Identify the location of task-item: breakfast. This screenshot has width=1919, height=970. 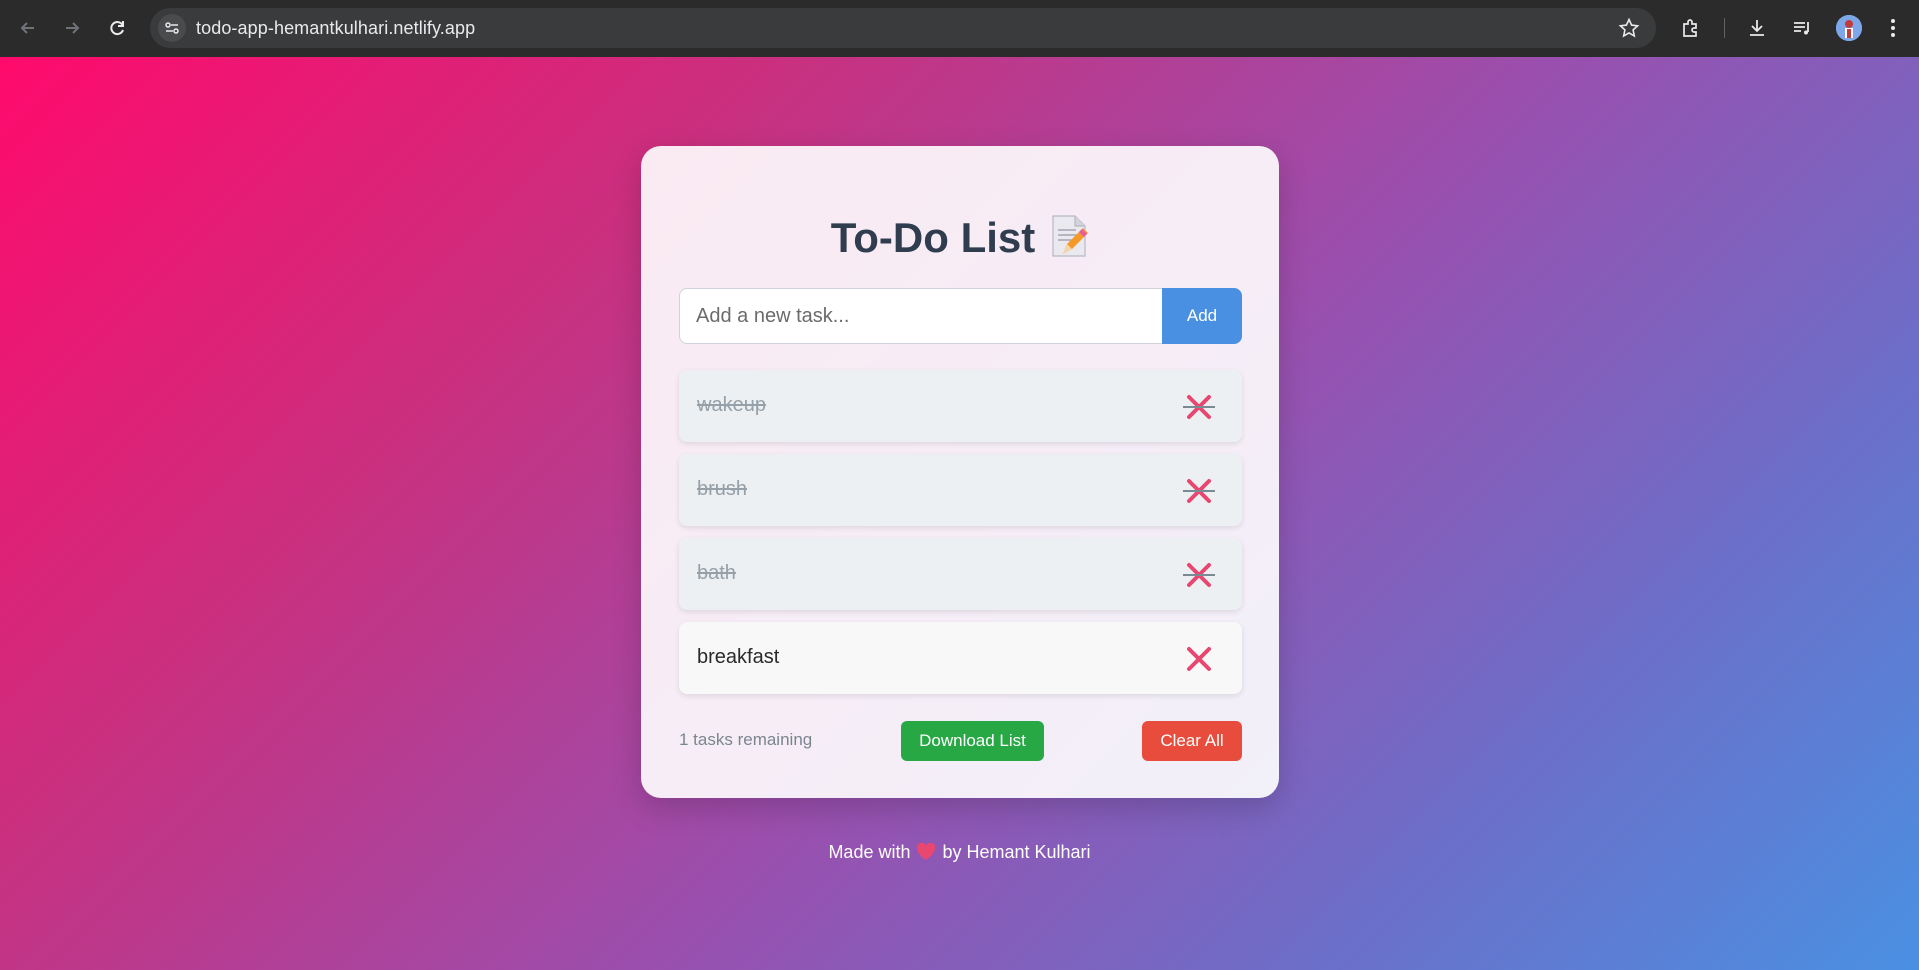
(960, 658).